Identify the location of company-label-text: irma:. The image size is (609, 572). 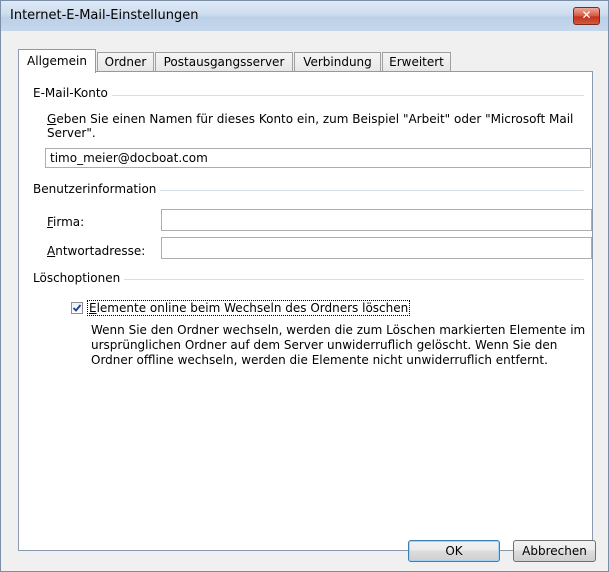
(69, 222).